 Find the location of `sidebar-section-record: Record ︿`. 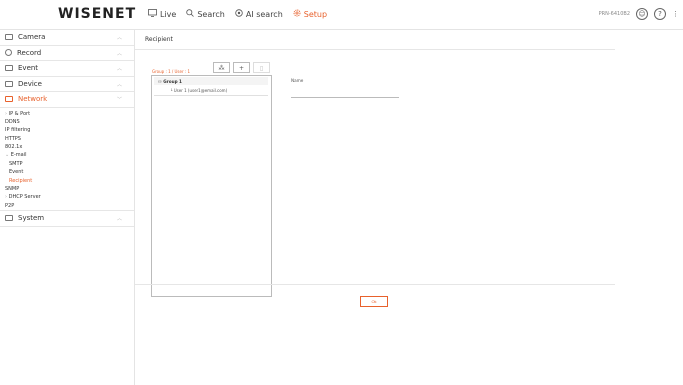

sidebar-section-record: Record ︿ is located at coordinates (67, 53).